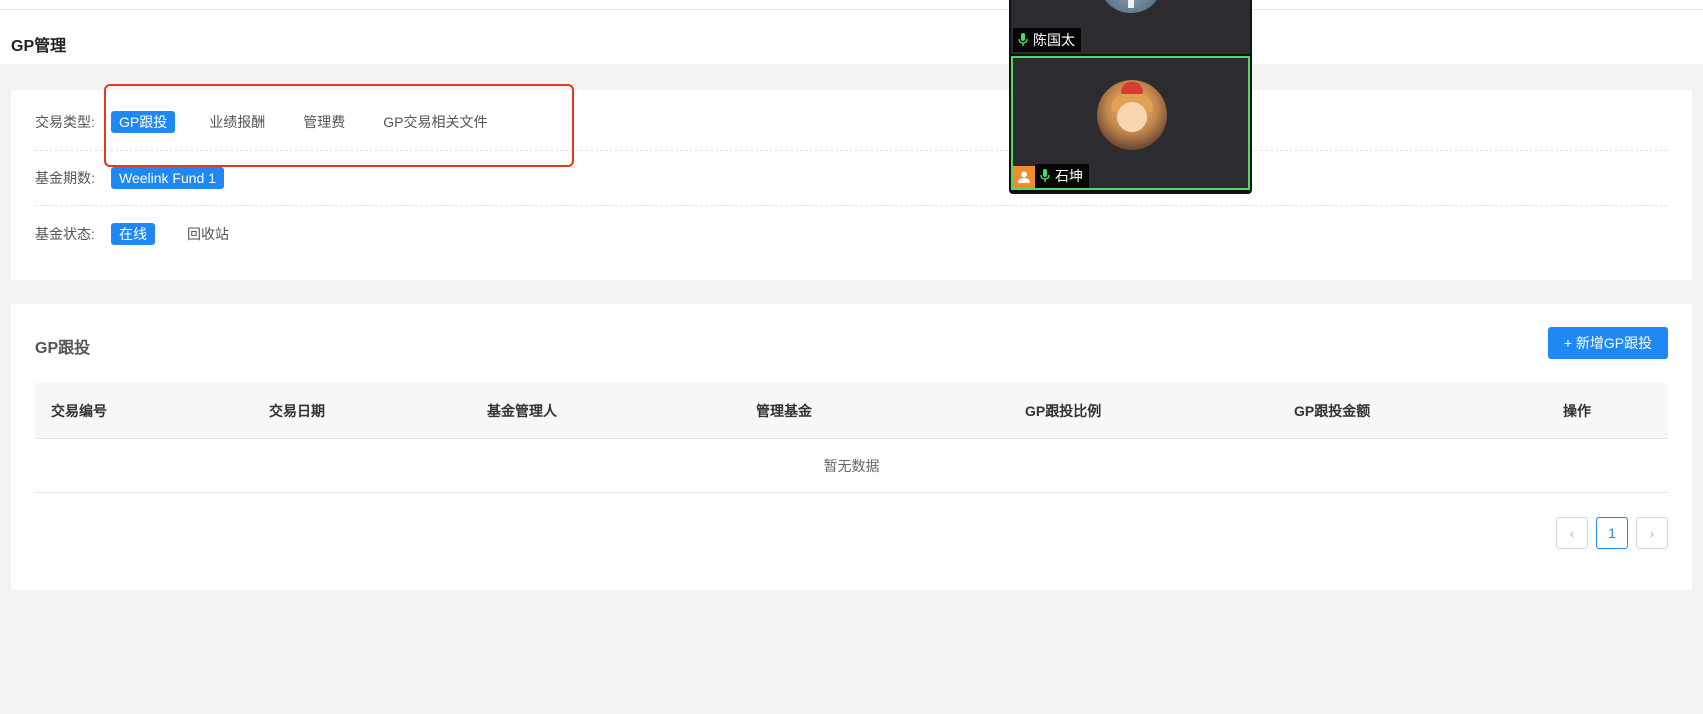  What do you see at coordinates (1063, 411) in the screenshot?
I see `column-gp-follow-ratio: GP跟投比例` at bounding box center [1063, 411].